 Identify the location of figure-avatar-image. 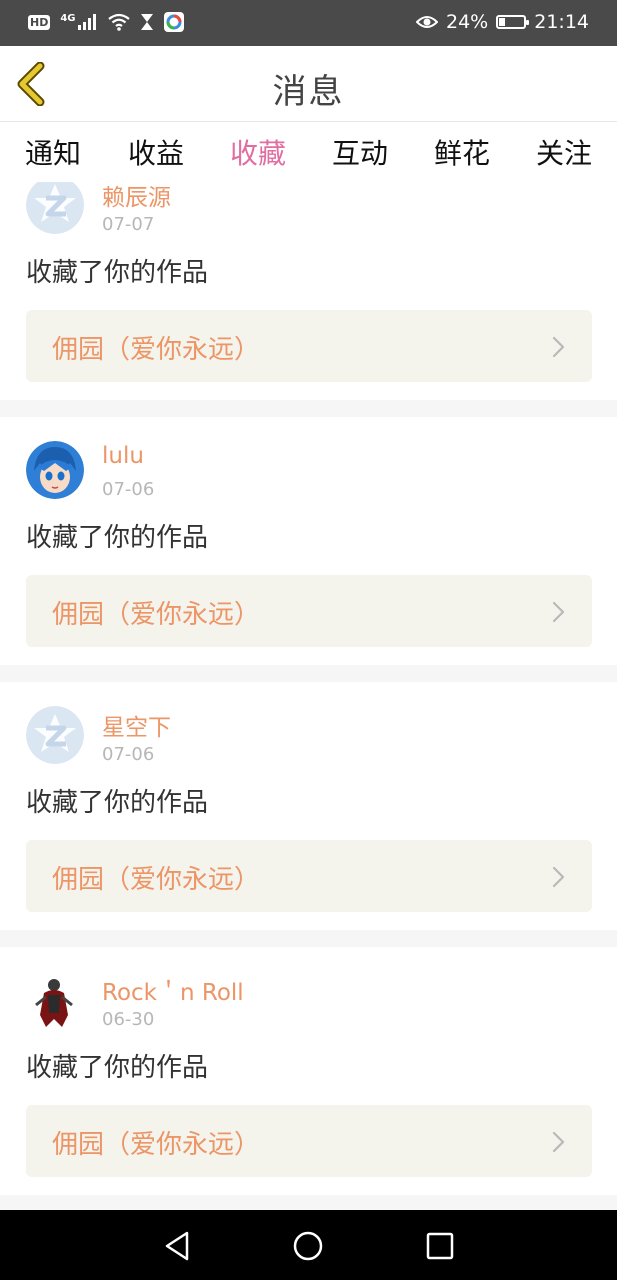
(55, 1000).